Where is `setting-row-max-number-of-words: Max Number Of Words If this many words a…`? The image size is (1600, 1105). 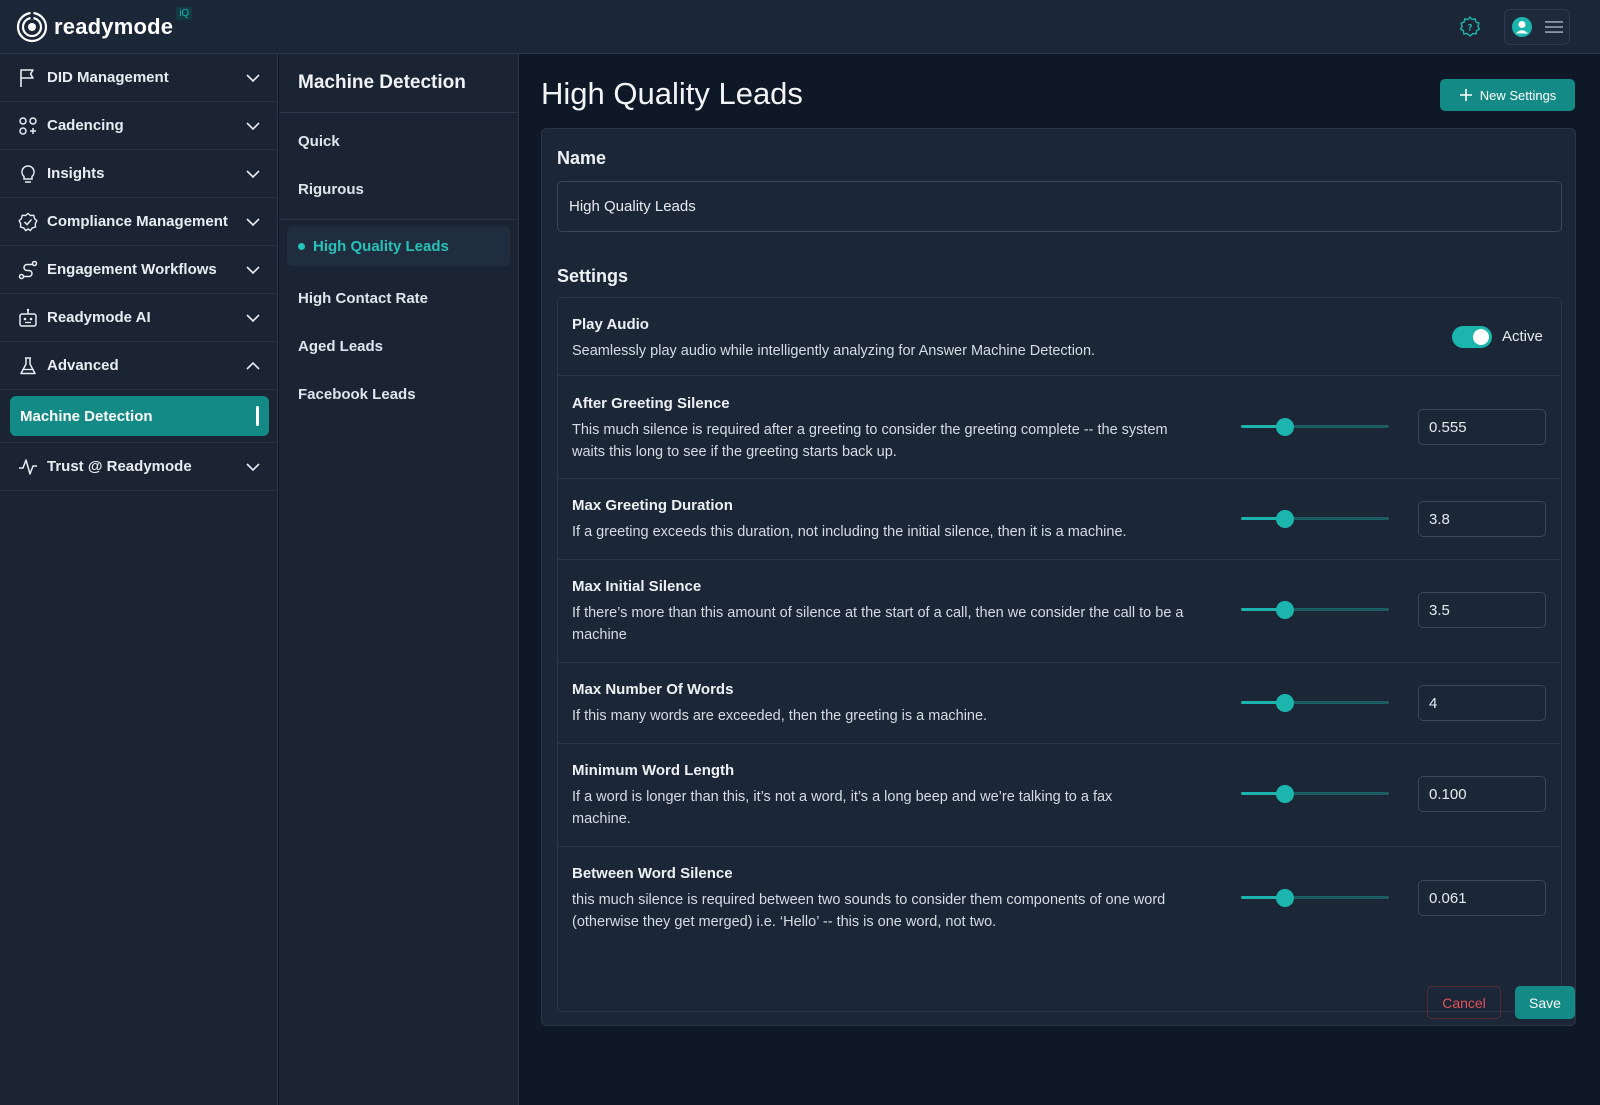 setting-row-max-number-of-words: Max Number Of Words If this many words a… is located at coordinates (1059, 703).